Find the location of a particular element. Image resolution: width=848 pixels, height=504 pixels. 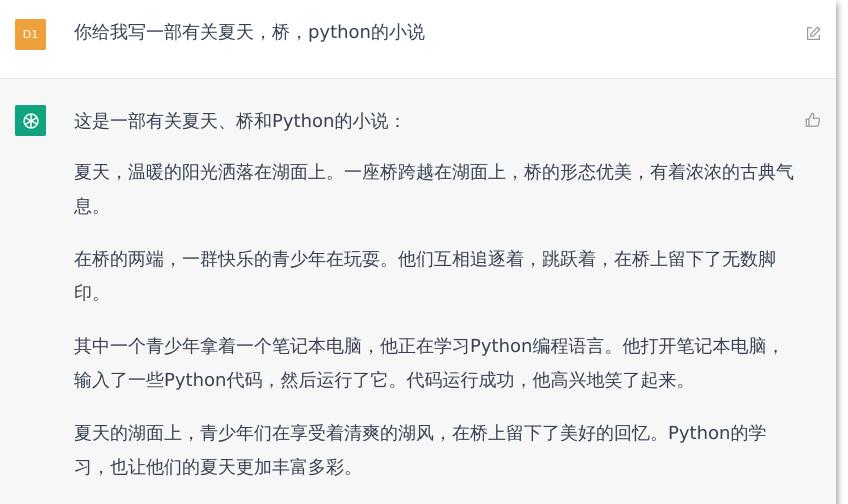

user-message: 你给我写一部有关夏天，桥，python的小说 is located at coordinates (250, 33).